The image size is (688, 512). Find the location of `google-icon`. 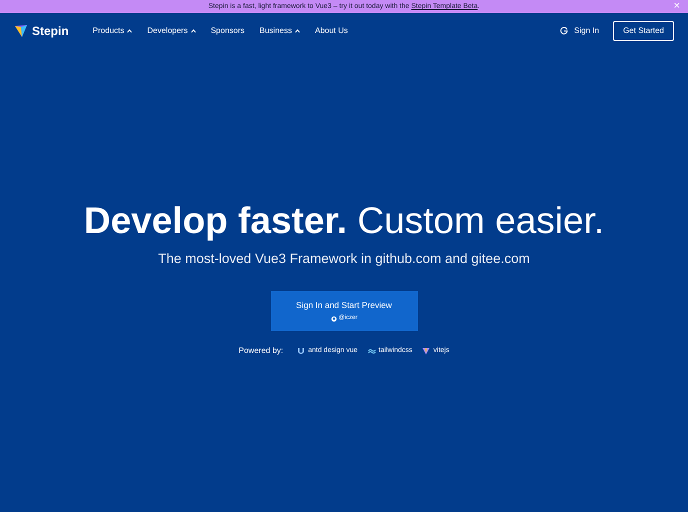

google-icon is located at coordinates (564, 31).